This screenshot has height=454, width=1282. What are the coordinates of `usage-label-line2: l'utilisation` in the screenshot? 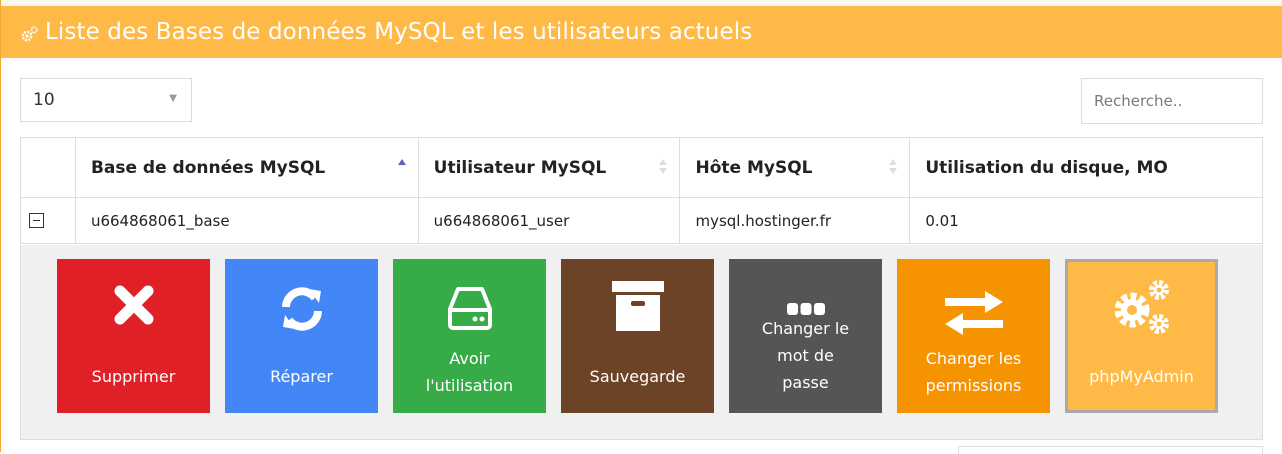 It's located at (469, 385).